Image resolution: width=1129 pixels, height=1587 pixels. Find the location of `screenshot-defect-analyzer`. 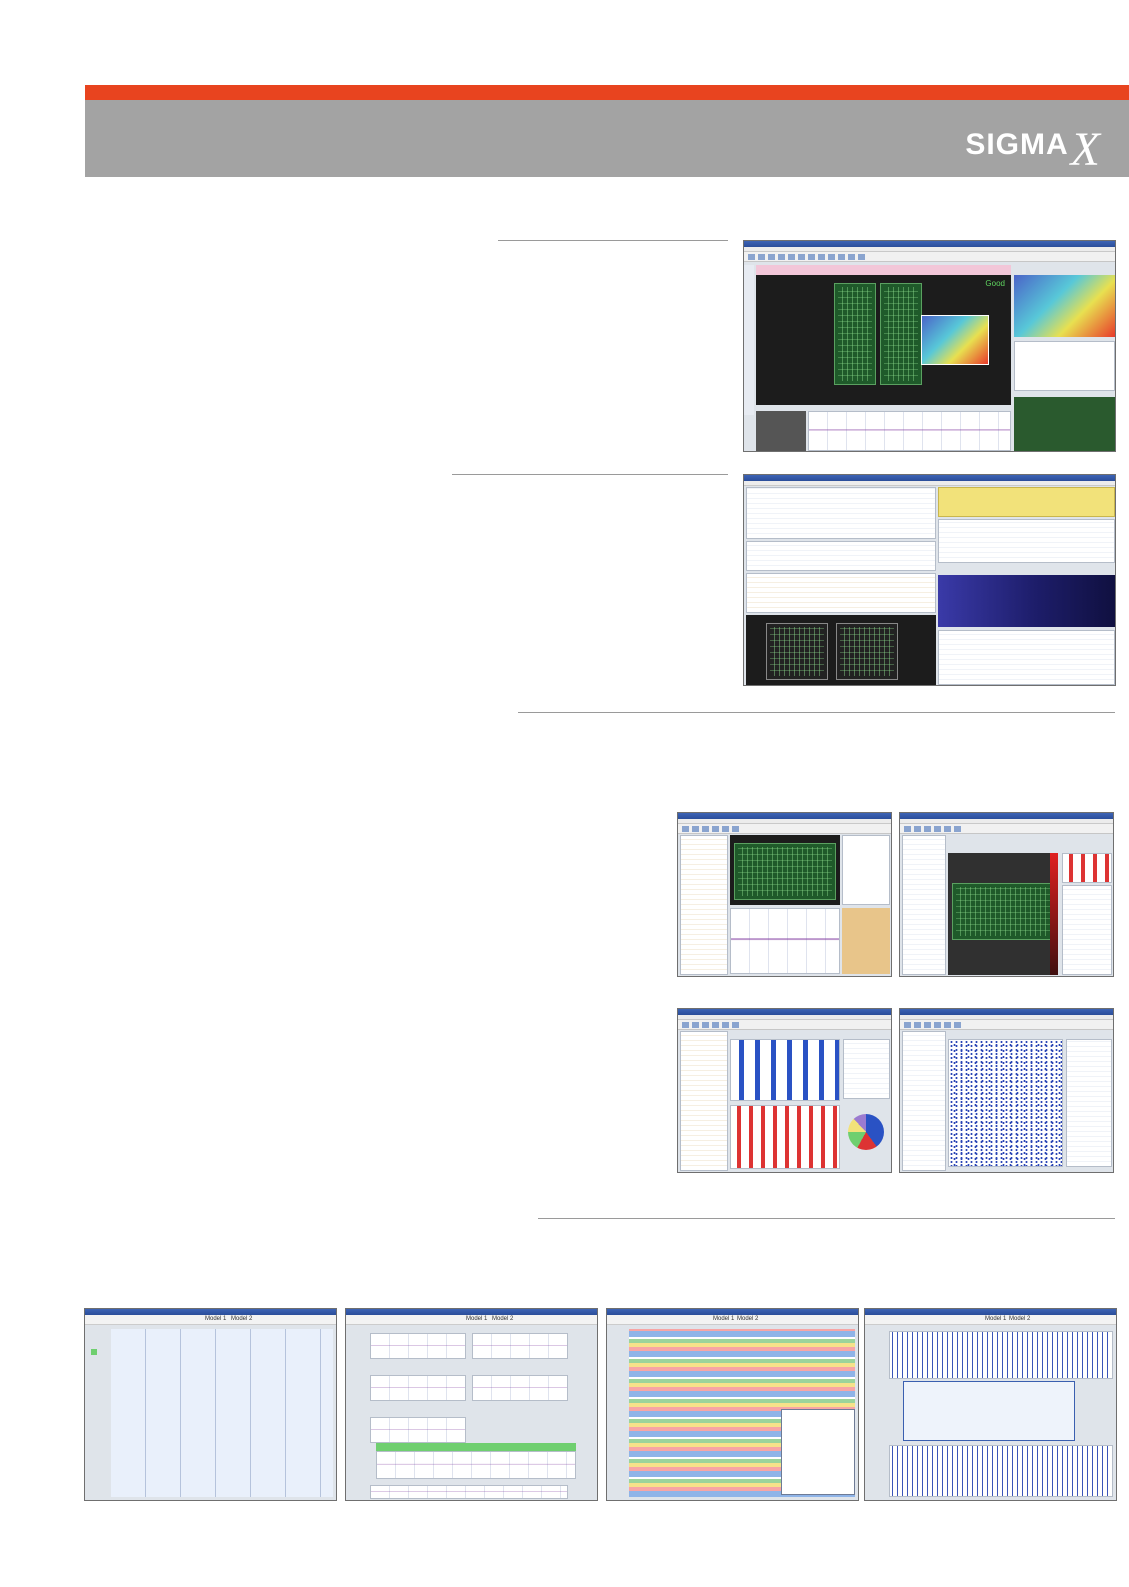

screenshot-defect-analyzer is located at coordinates (929, 580).